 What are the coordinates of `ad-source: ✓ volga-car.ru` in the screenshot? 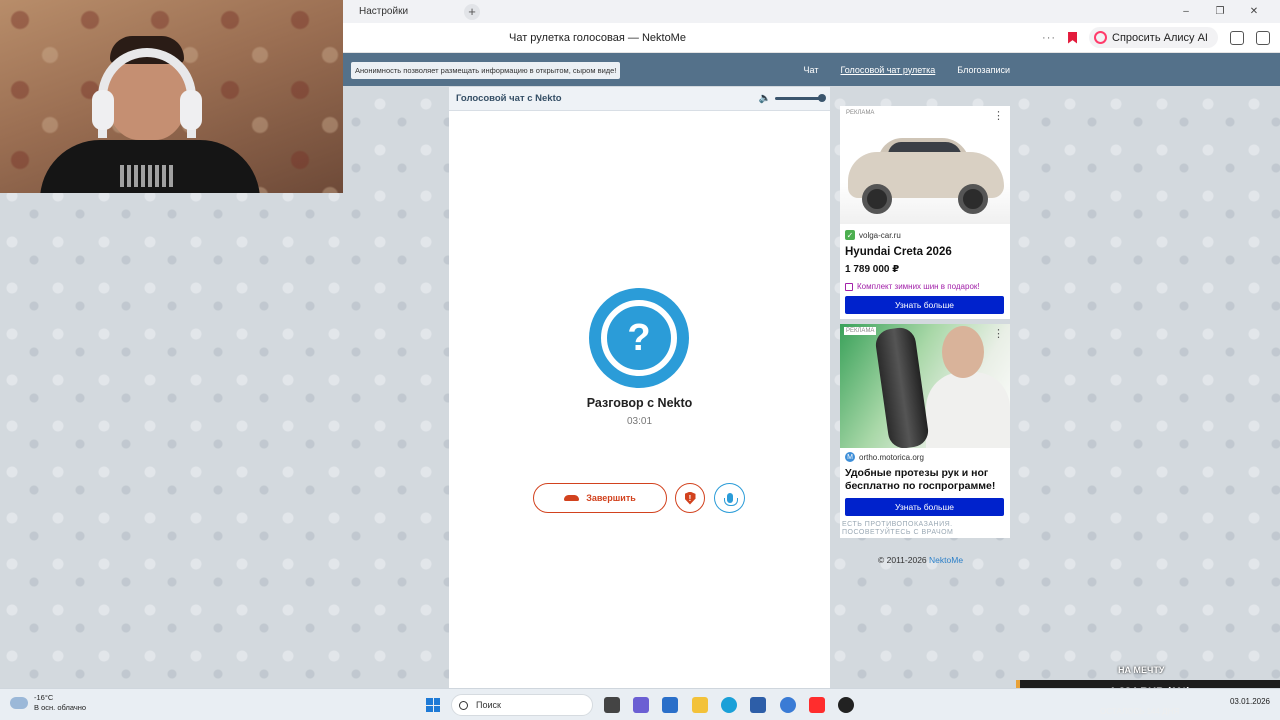 It's located at (873, 235).